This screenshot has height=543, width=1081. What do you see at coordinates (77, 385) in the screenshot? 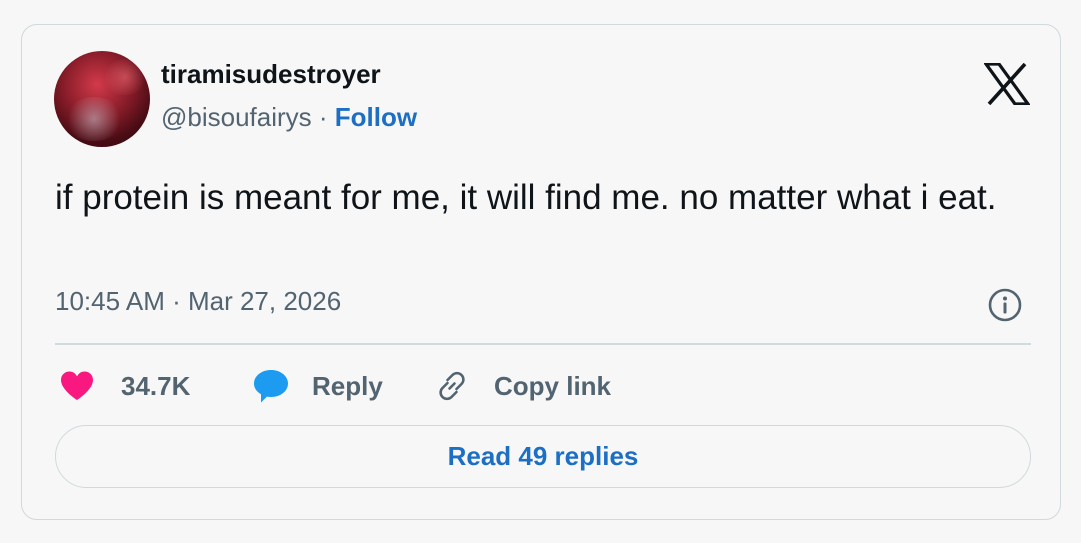
I see `heart-icon` at bounding box center [77, 385].